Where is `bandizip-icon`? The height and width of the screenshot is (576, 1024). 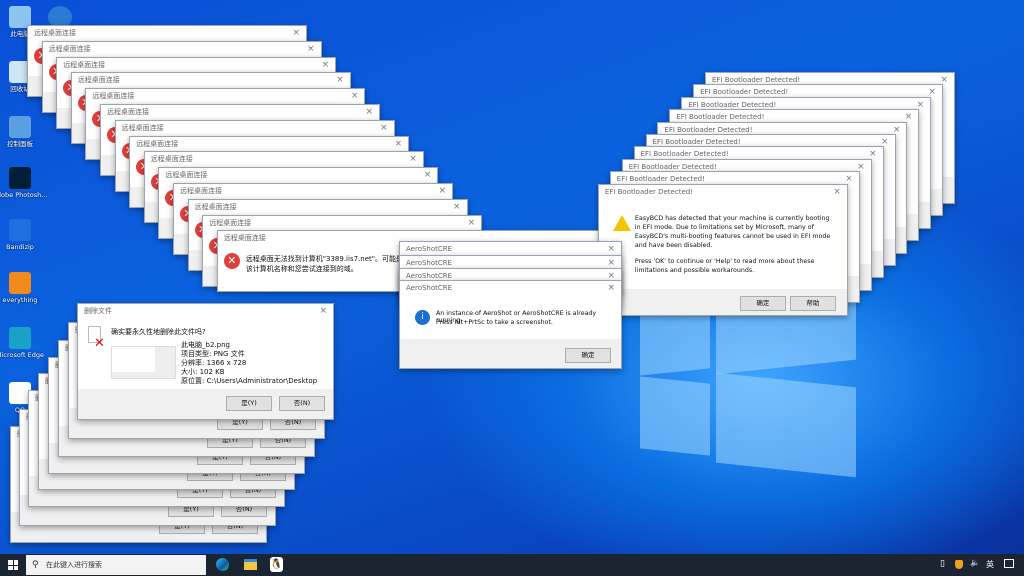
bandizip-icon is located at coordinates (20, 230).